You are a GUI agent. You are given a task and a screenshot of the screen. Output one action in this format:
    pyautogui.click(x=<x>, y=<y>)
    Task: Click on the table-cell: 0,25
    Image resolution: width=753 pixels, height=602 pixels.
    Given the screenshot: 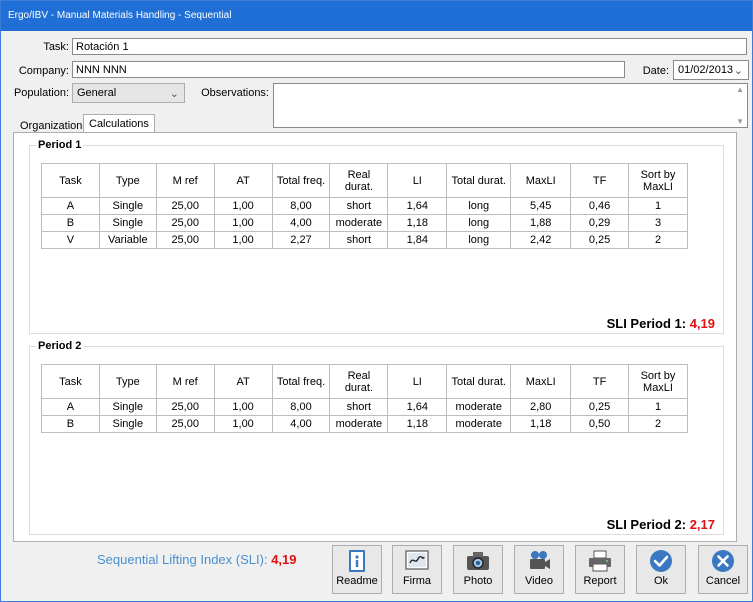 What is the action you would take?
    pyautogui.click(x=600, y=407)
    